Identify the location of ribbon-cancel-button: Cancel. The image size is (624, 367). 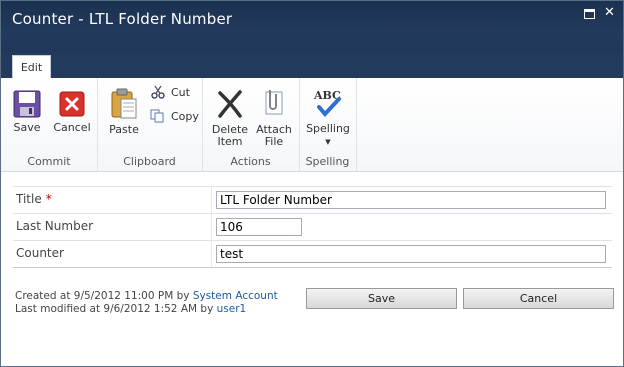
(72, 112).